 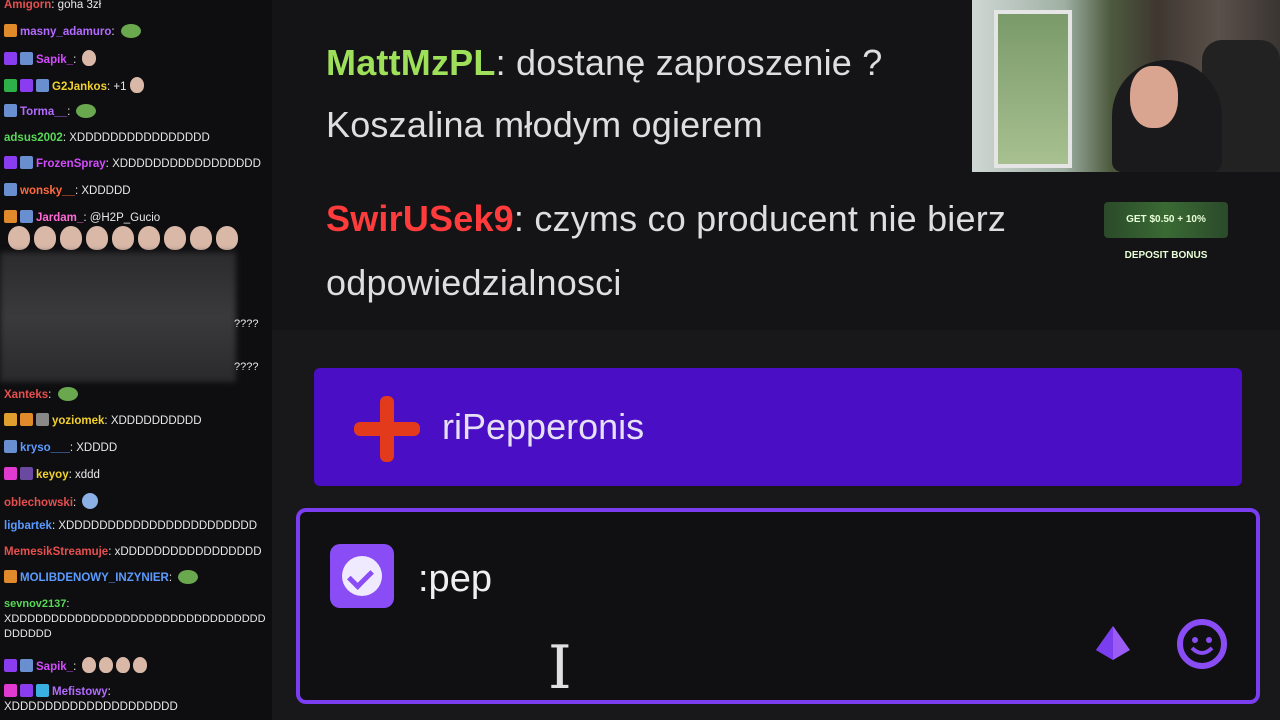 What do you see at coordinates (188, 552) in the screenshot?
I see `chat-text: xDDDDDDDDDDDDDDDDD` at bounding box center [188, 552].